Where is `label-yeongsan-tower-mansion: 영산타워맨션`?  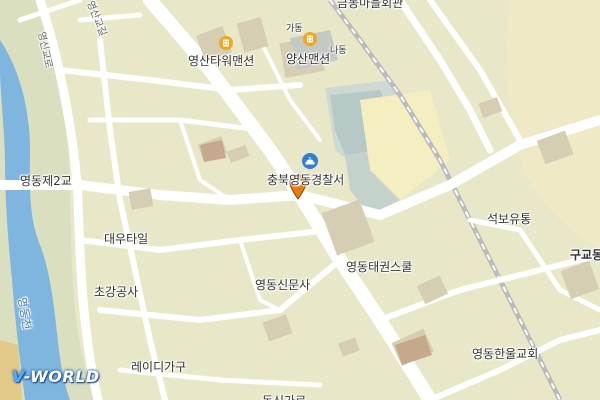 label-yeongsan-tower-mansion: 영산타워맨션 is located at coordinates (221, 61).